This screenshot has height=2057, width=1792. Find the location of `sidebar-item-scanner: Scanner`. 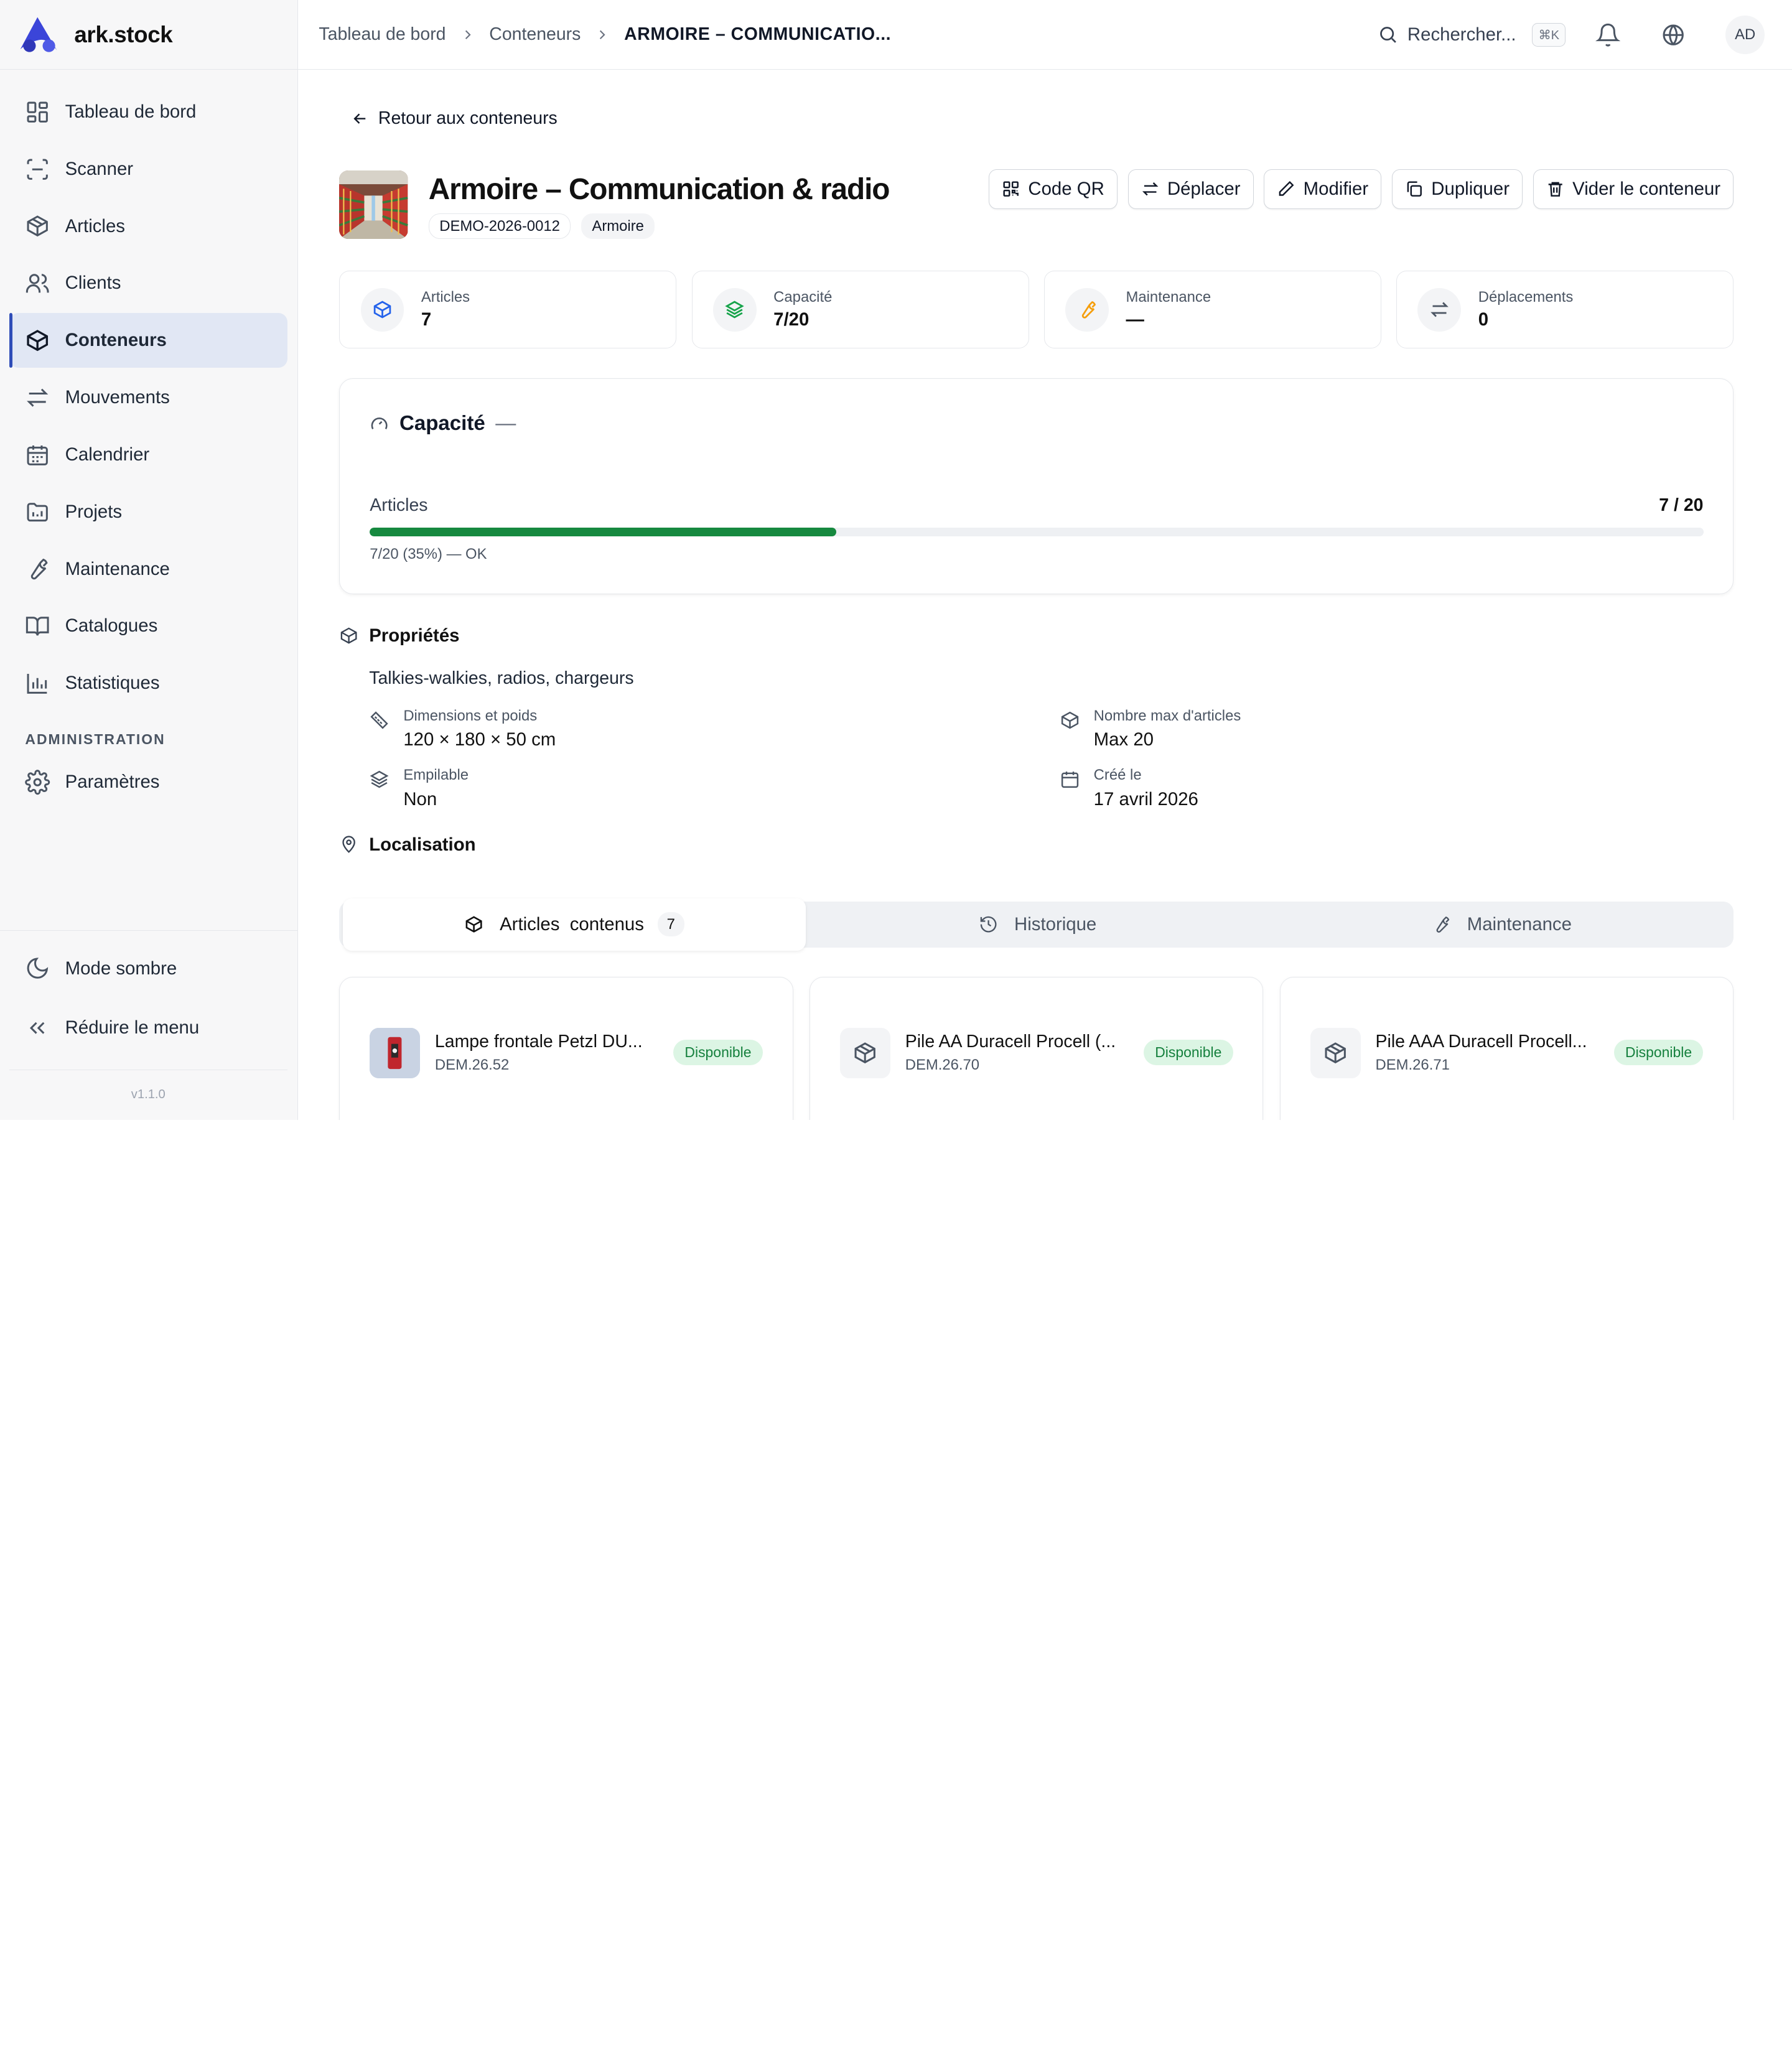

sidebar-item-scanner: Scanner is located at coordinates (148, 169).